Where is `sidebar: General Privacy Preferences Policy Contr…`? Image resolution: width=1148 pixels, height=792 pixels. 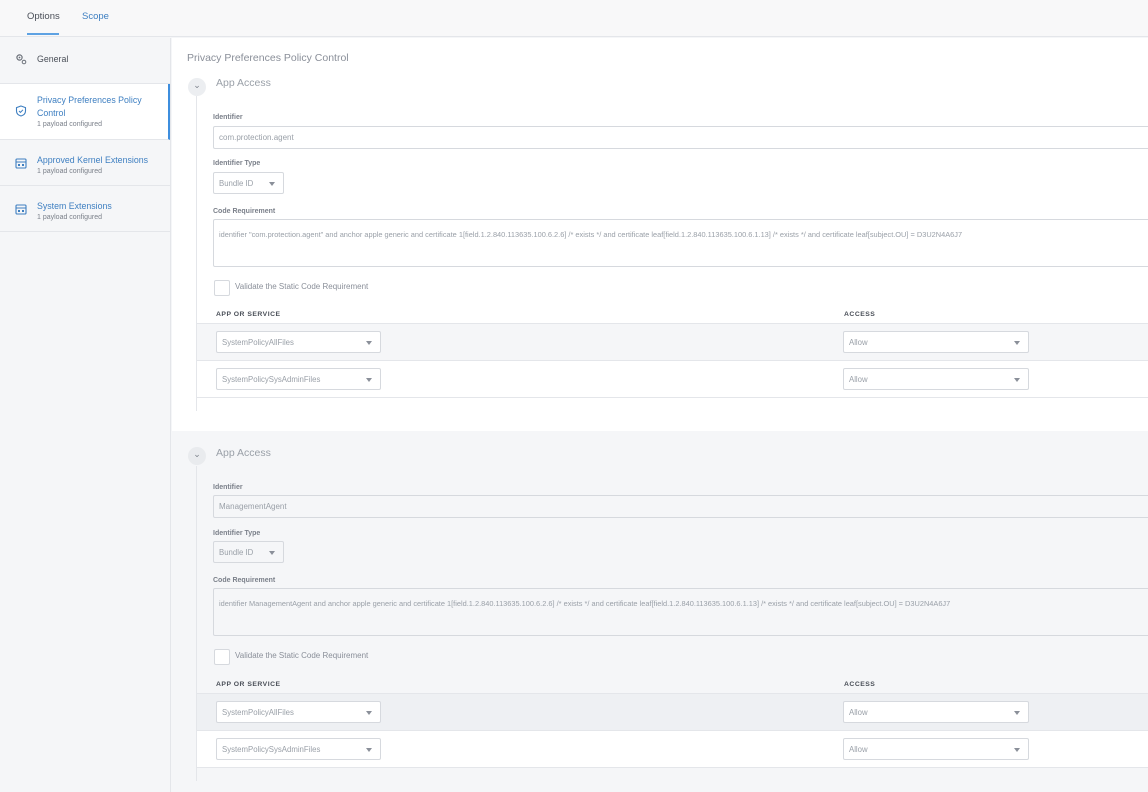
sidebar: General Privacy Preferences Policy Contr… is located at coordinates (85, 415).